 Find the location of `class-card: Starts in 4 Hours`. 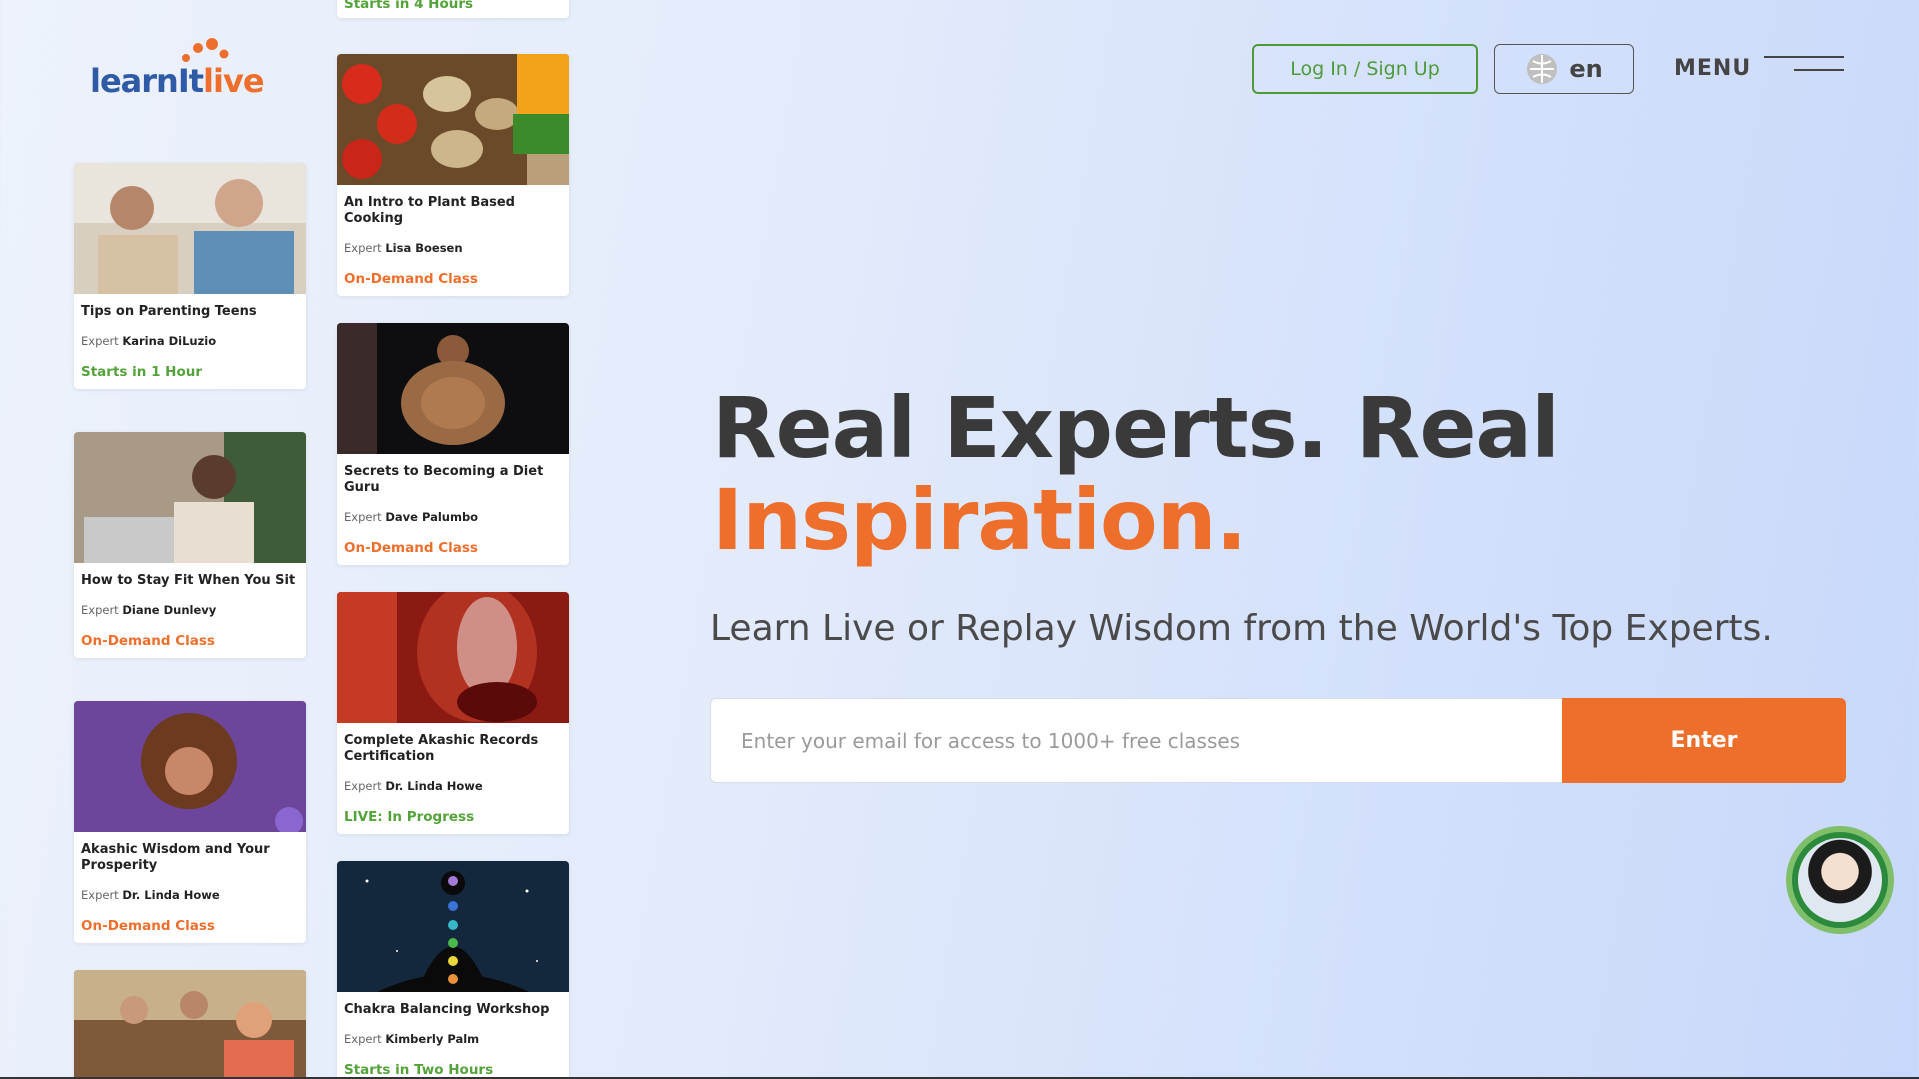

class-card: Starts in 4 Hours is located at coordinates (453, 9).